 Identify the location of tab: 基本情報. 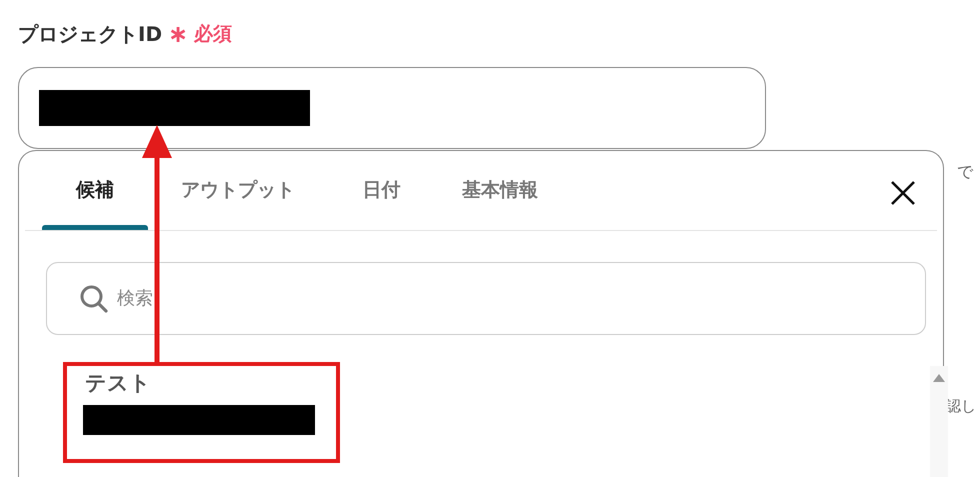
(500, 190).